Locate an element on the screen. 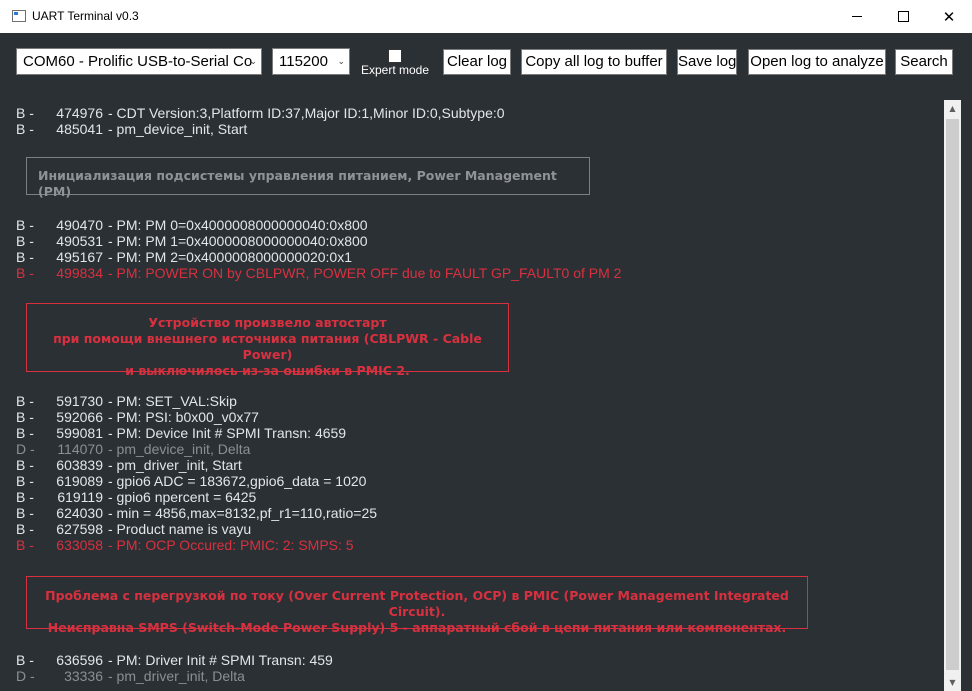 The width and height of the screenshot is (972, 691). log-line: B - 592066 - PM: PSI: b0x00_v0x77 is located at coordinates (137, 417).